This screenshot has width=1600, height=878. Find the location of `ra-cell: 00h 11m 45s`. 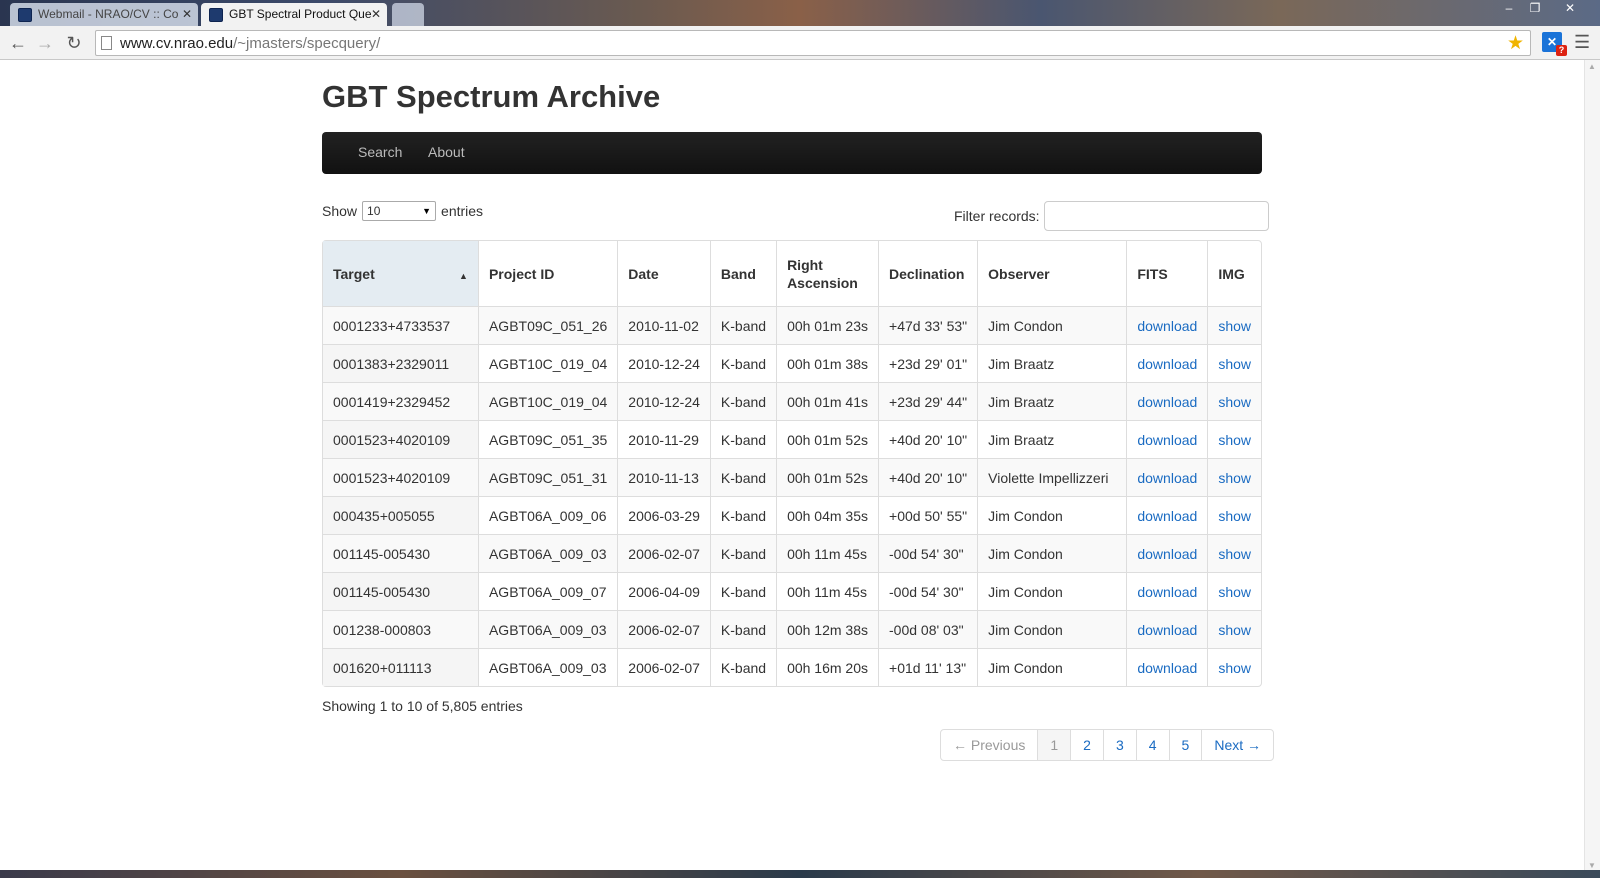

ra-cell: 00h 11m 45s is located at coordinates (827, 553).